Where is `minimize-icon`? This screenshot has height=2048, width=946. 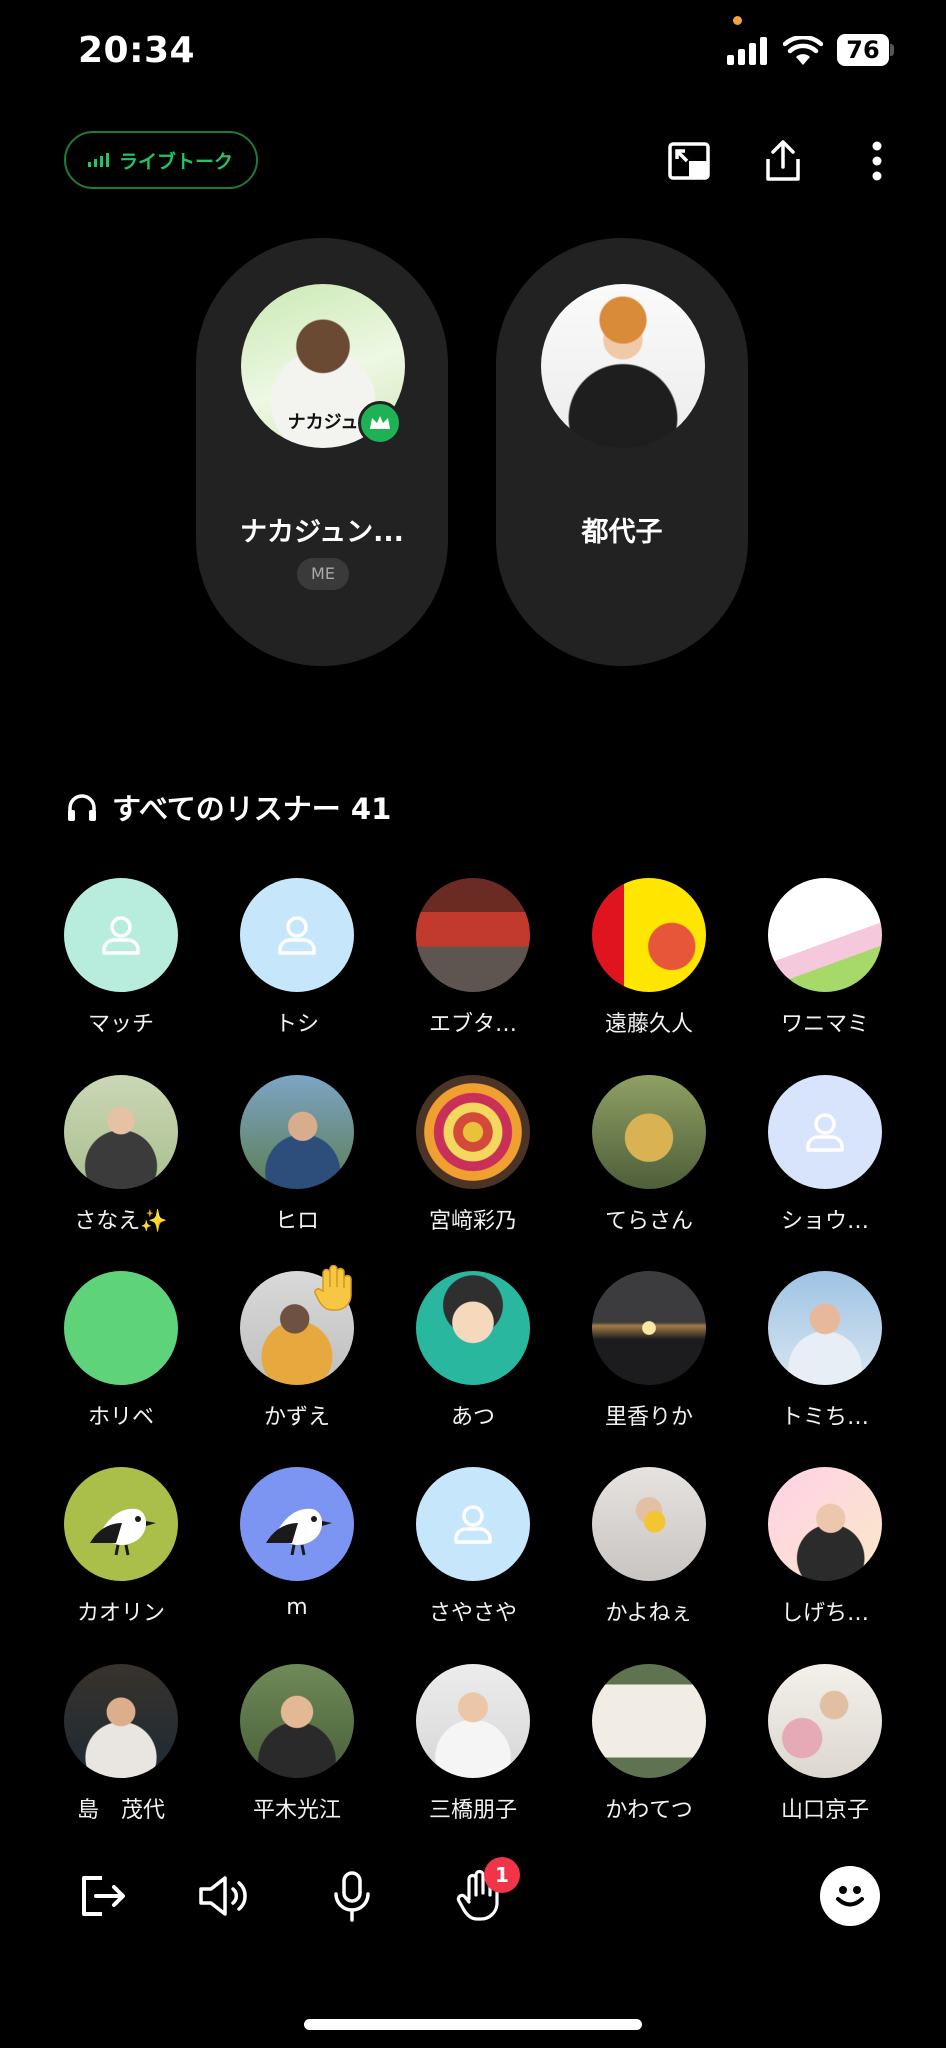 minimize-icon is located at coordinates (689, 161).